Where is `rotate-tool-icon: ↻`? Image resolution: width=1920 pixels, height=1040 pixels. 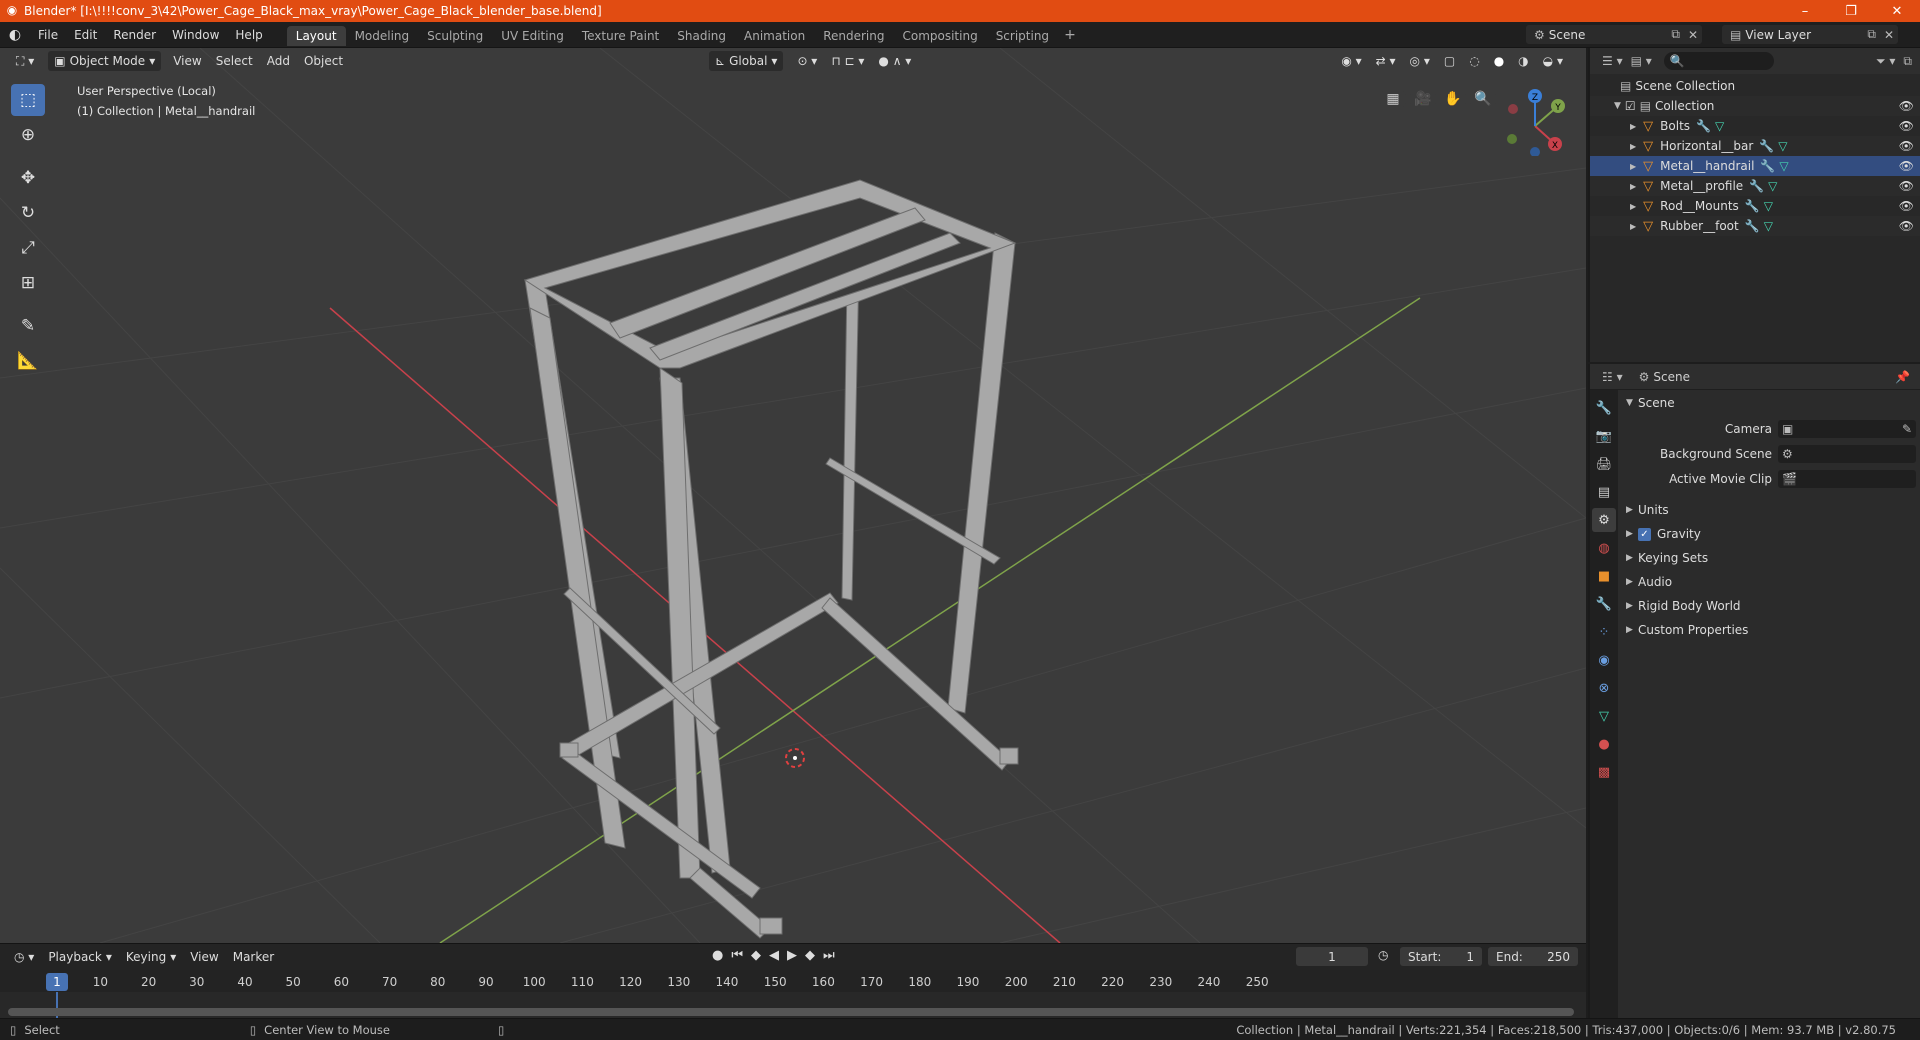
rotate-tool-icon: ↻ is located at coordinates (28, 213).